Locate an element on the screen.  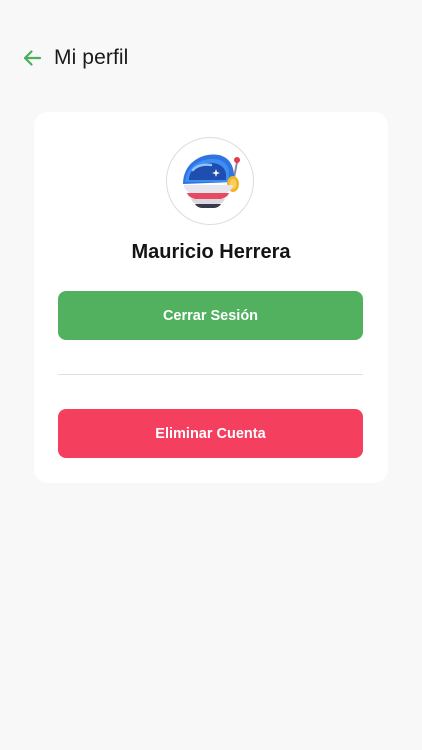
logout-button: Cerrar Sesión is located at coordinates (210, 315).